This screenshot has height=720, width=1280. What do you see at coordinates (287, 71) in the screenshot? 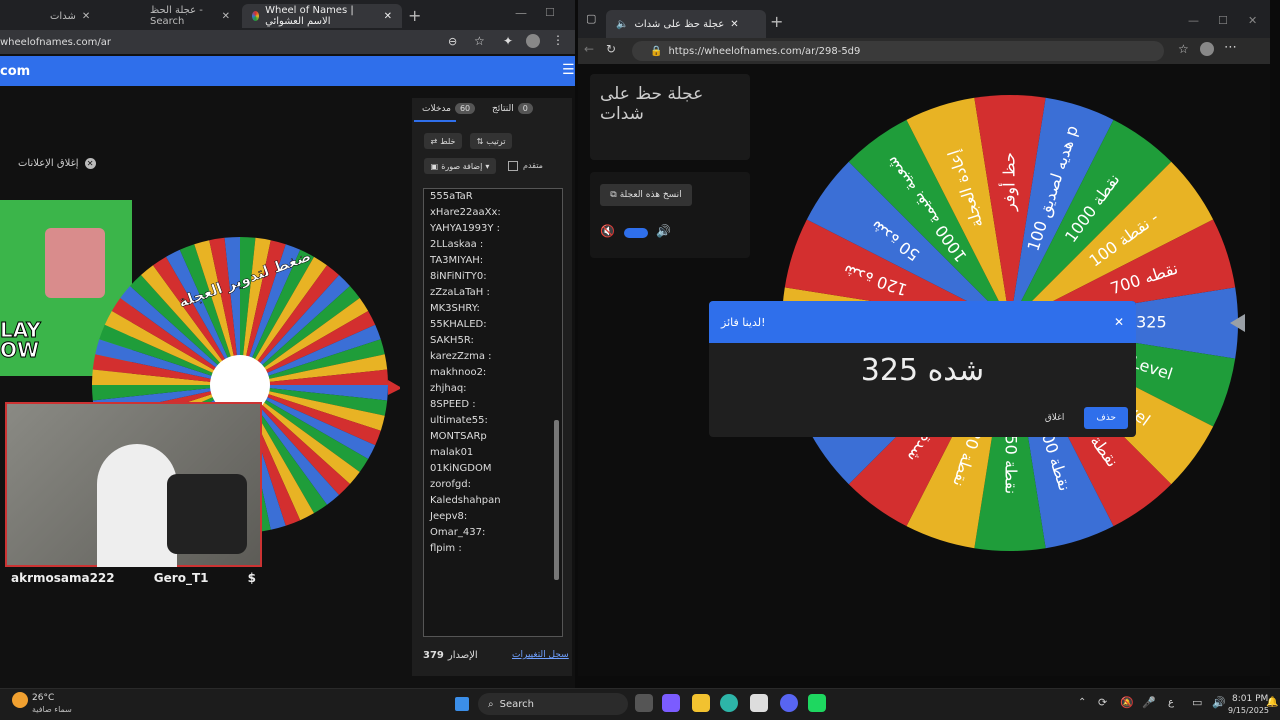
I see `site-header-bar: com ☰` at bounding box center [287, 71].